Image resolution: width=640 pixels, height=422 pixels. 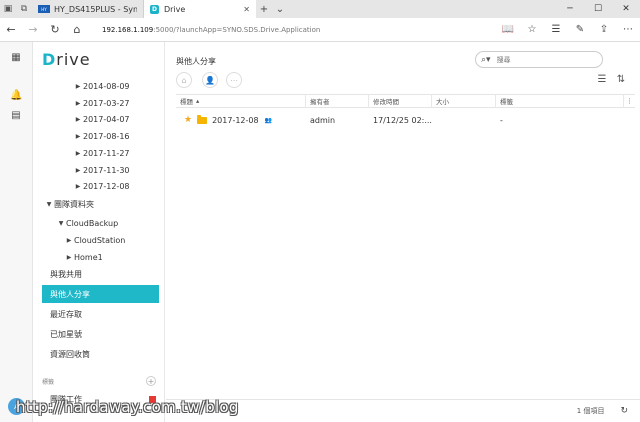 What do you see at coordinates (128, 29) in the screenshot?
I see `url-host: 192.168.1.109` at bounding box center [128, 29].